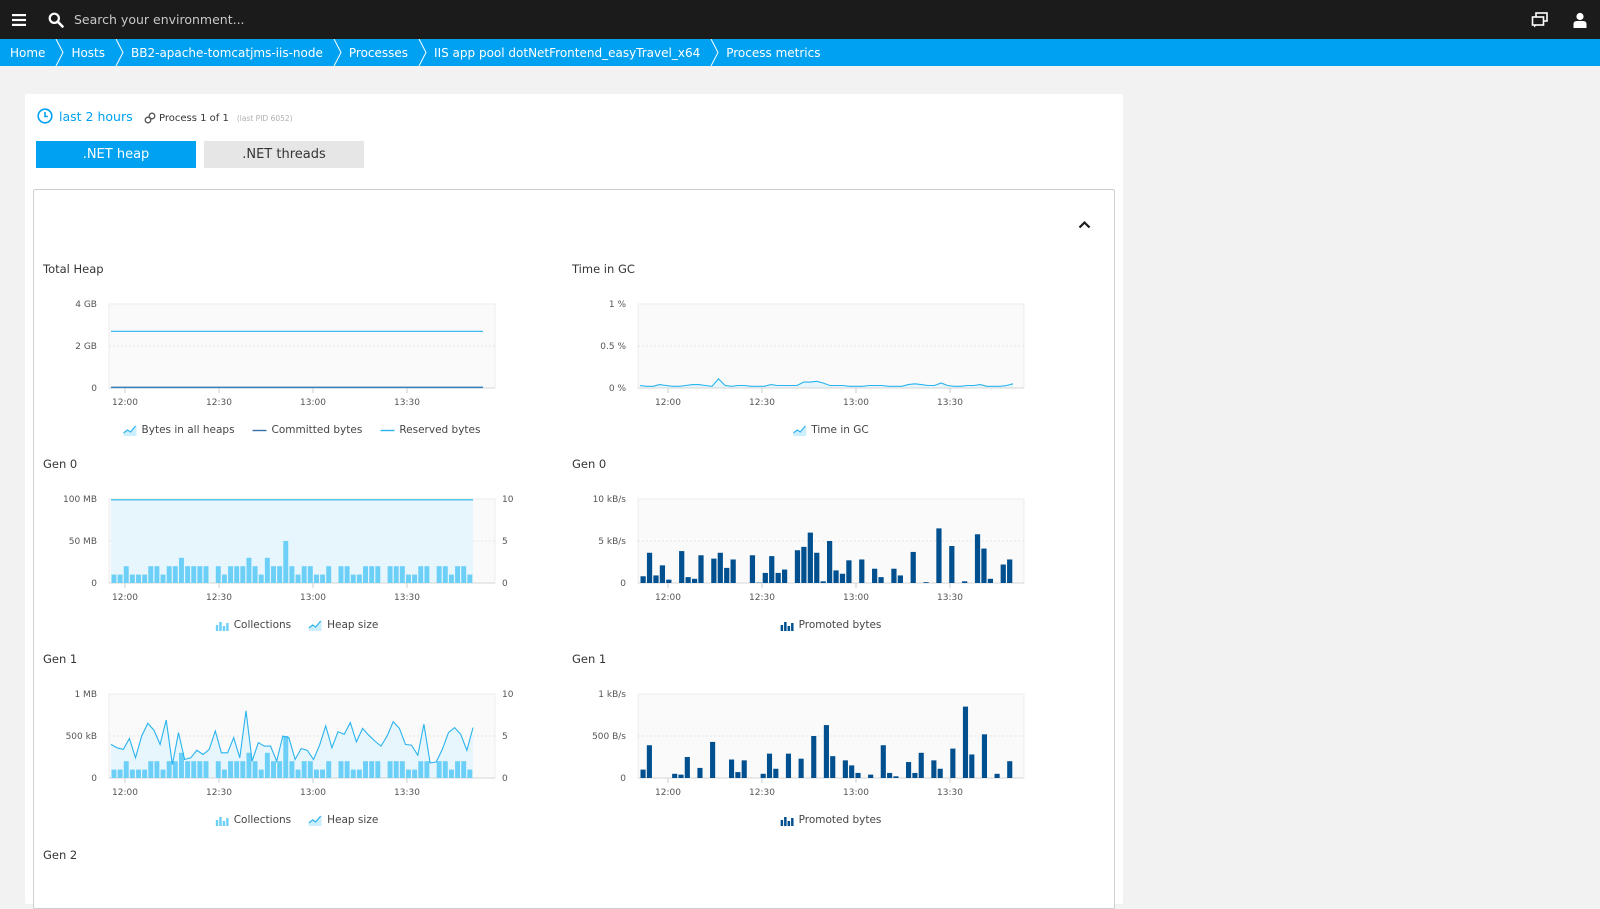 Image resolution: width=1600 pixels, height=909 pixels. I want to click on breadcrumb-item: BB2-apache-tomcatjms-iis-node, so click(230, 52).